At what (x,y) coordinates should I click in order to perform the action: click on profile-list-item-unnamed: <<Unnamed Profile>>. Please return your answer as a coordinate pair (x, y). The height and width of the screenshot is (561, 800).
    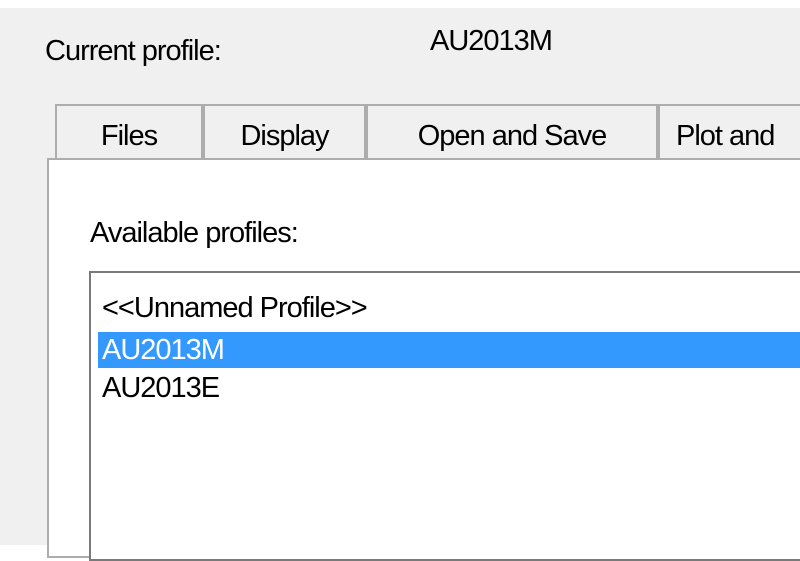
    Looking at the image, I should click on (449, 308).